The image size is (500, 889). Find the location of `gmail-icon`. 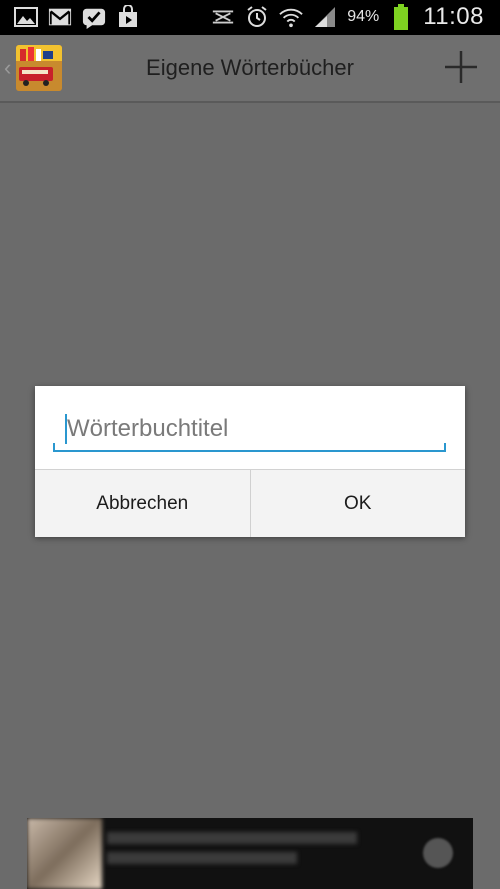

gmail-icon is located at coordinates (60, 17).